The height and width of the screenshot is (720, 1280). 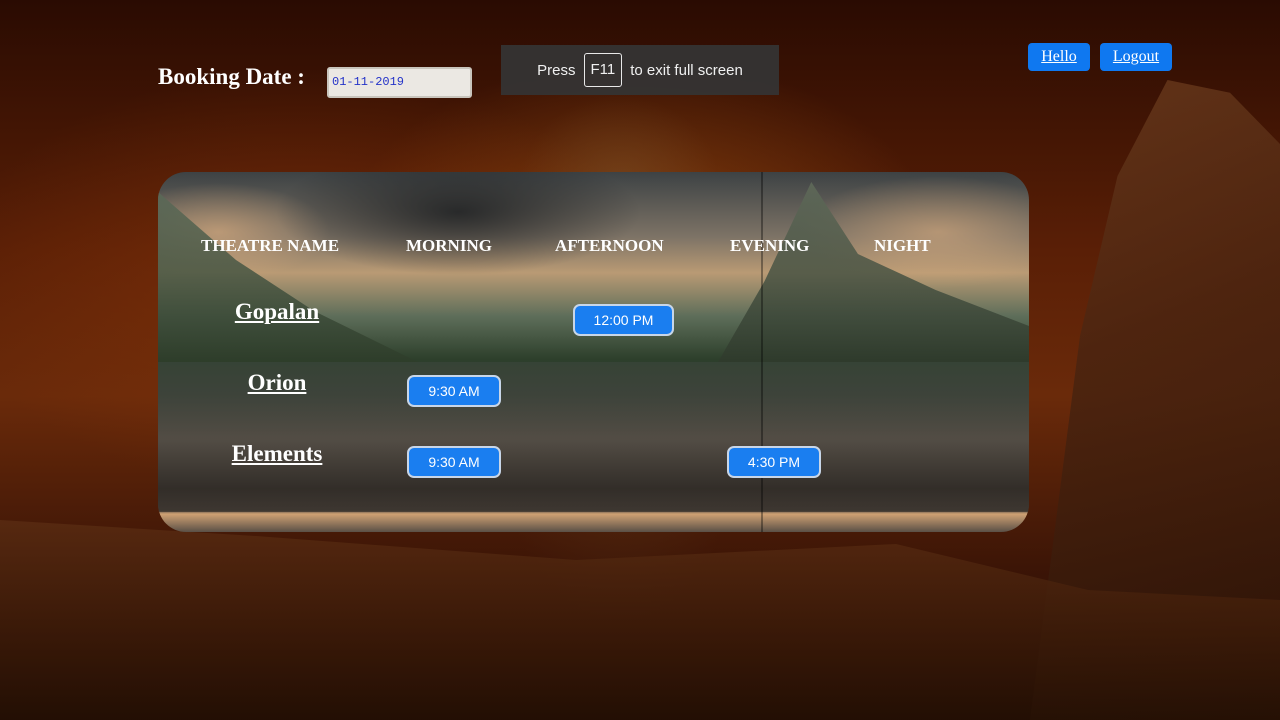 I want to click on fullscreen-notice: Press F11 to exit full screen, so click(x=640, y=70).